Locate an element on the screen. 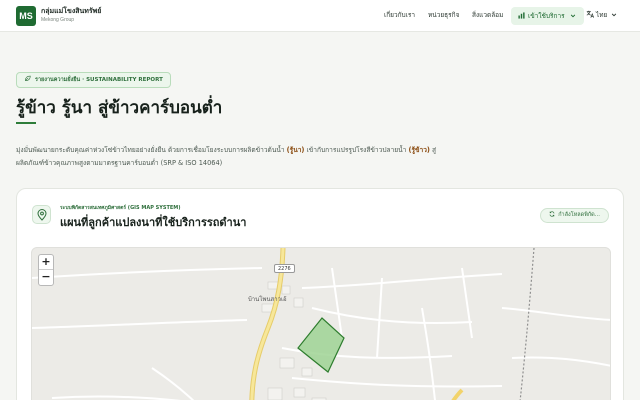 The image size is (640, 400). brand-logo: MS is located at coordinates (26, 16).